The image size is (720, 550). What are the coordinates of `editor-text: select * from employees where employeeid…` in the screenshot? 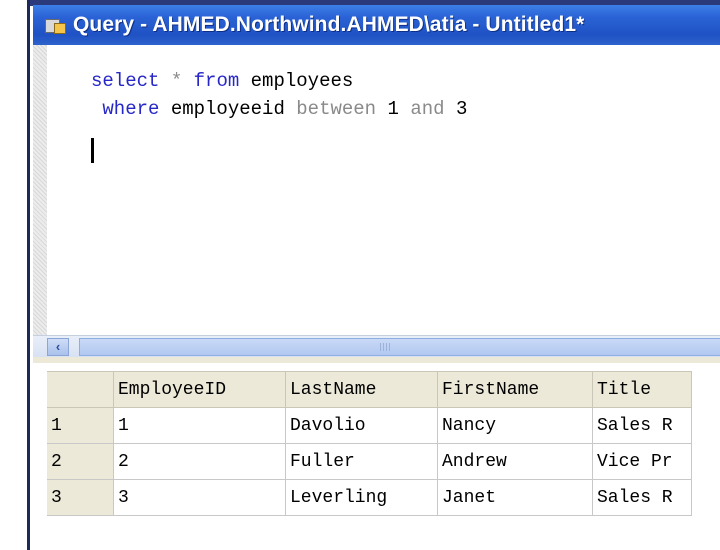 It's located at (279, 95).